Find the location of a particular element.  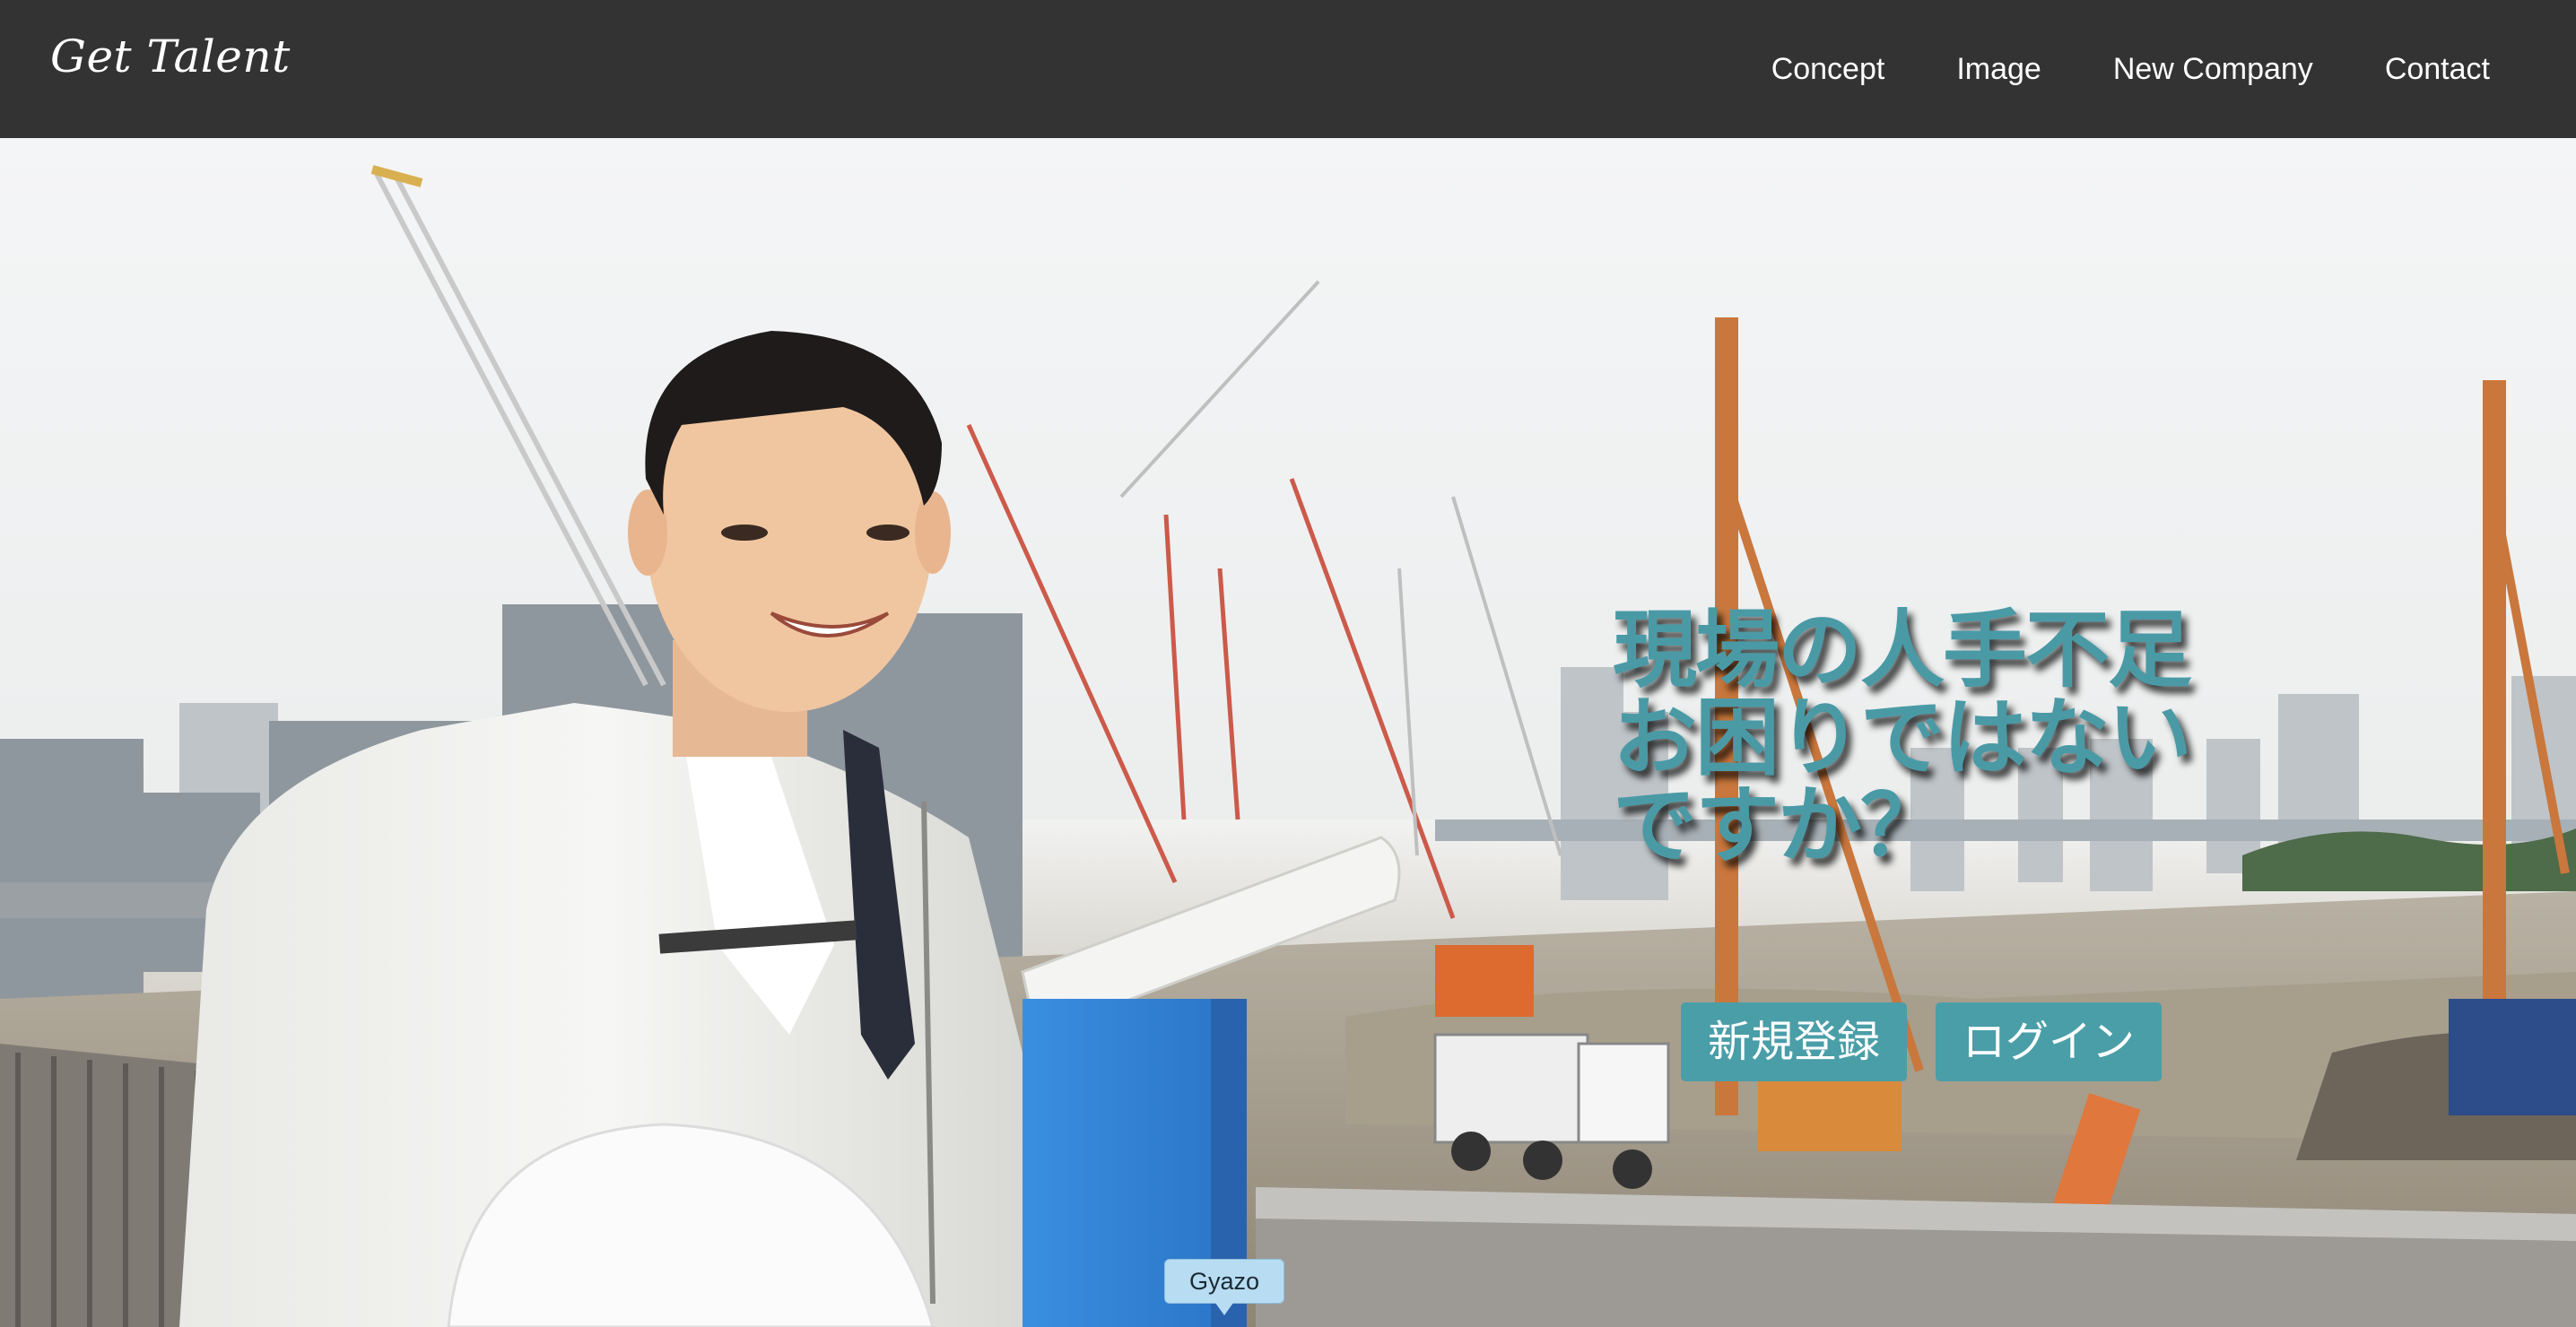

hero-cta-group: 新規登録 ログイン is located at coordinates (1922, 1042).